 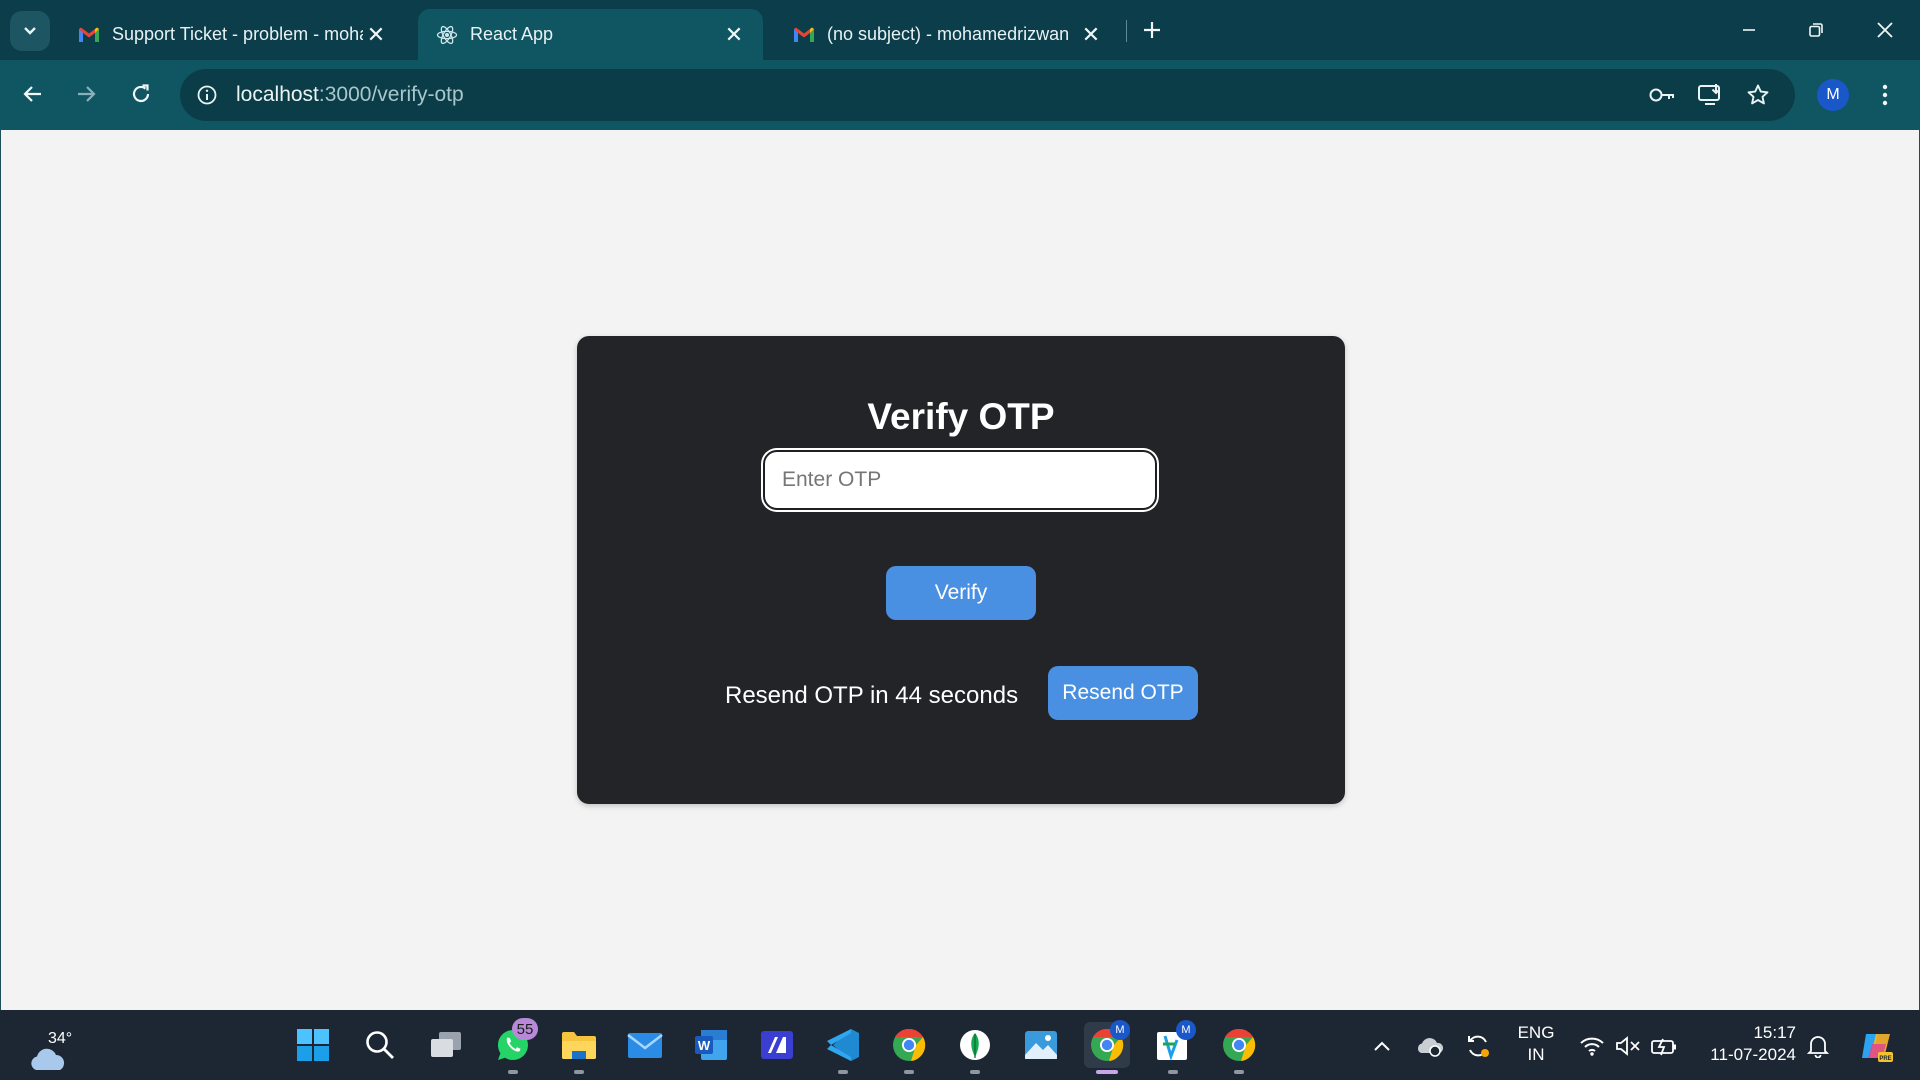 I want to click on start-button, so click(x=313, y=1045).